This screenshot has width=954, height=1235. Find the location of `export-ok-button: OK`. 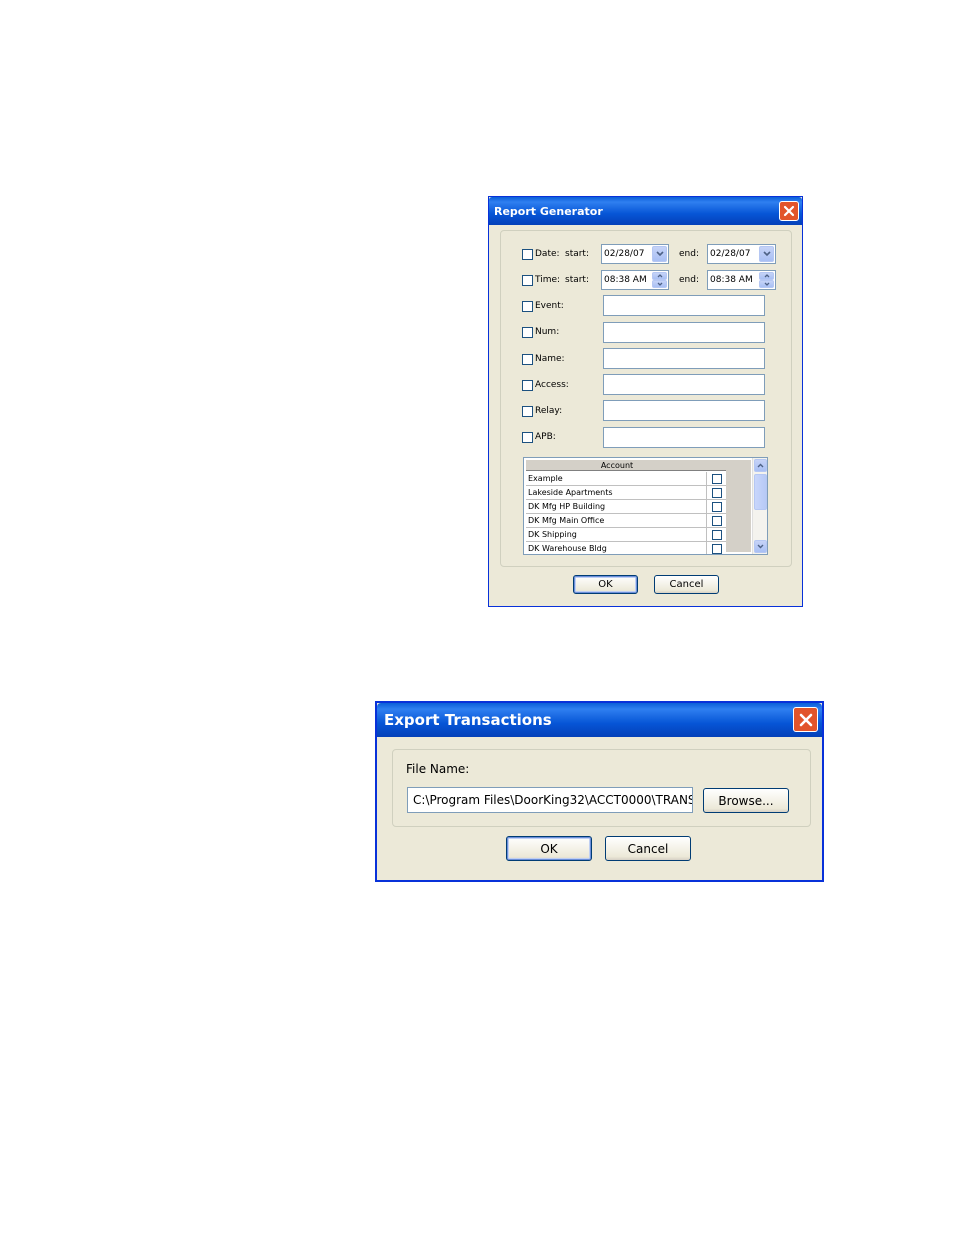

export-ok-button: OK is located at coordinates (549, 848).